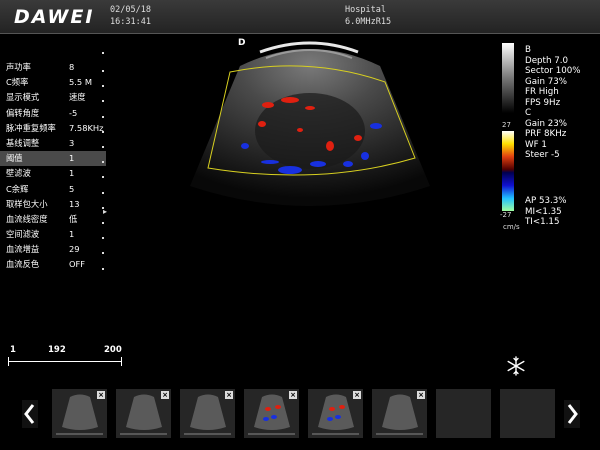 This screenshot has height=450, width=600. What do you see at coordinates (53, 97) in the screenshot?
I see `param-row: 显示模式 速度` at bounding box center [53, 97].